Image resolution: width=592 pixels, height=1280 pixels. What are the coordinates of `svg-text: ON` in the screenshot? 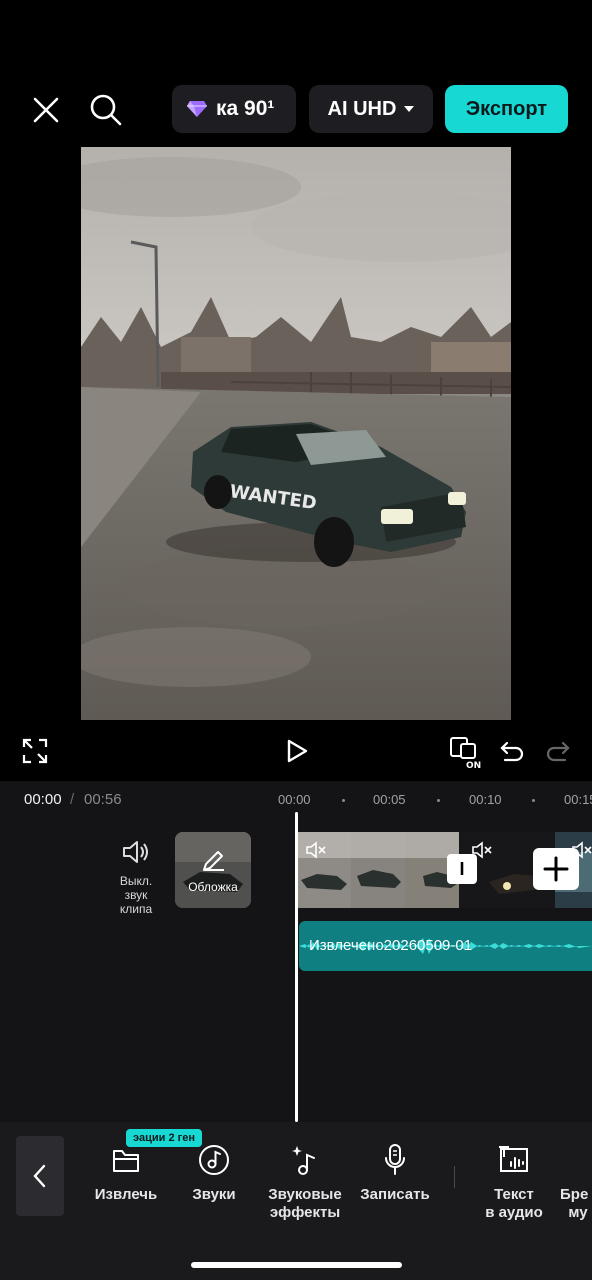 It's located at (473, 765).